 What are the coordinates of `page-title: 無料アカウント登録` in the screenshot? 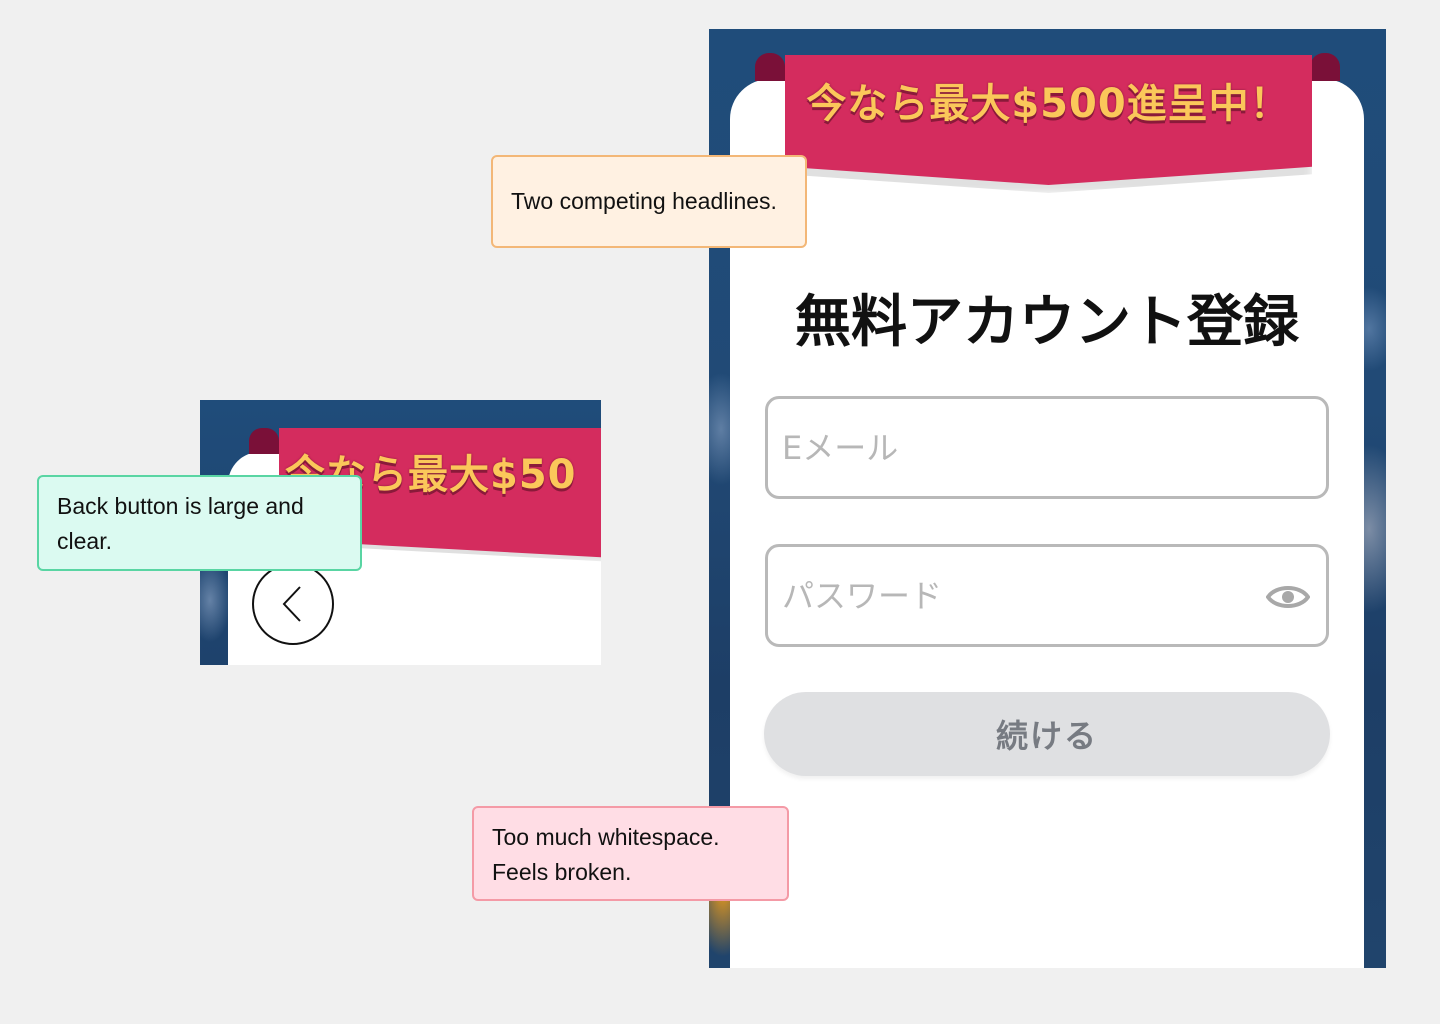 It's located at (1047, 322).